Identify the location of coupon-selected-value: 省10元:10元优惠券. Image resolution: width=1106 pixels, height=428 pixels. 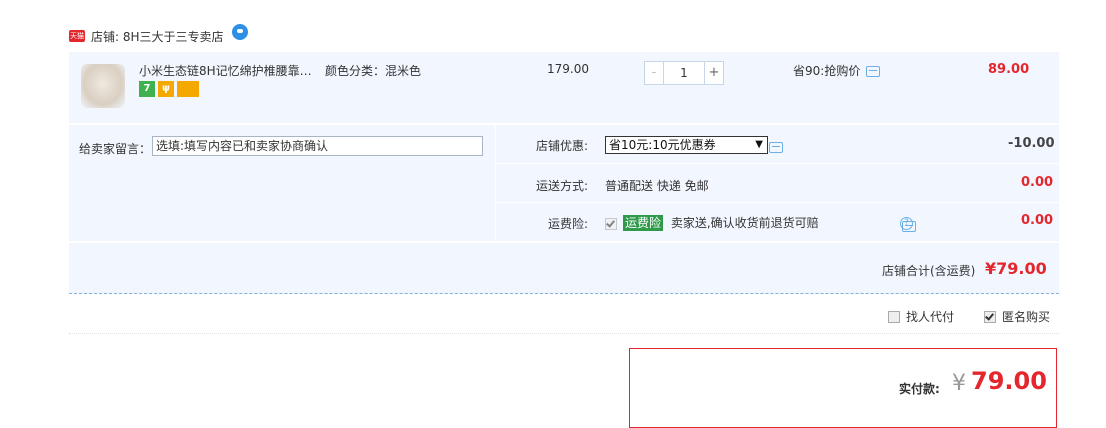
(662, 145).